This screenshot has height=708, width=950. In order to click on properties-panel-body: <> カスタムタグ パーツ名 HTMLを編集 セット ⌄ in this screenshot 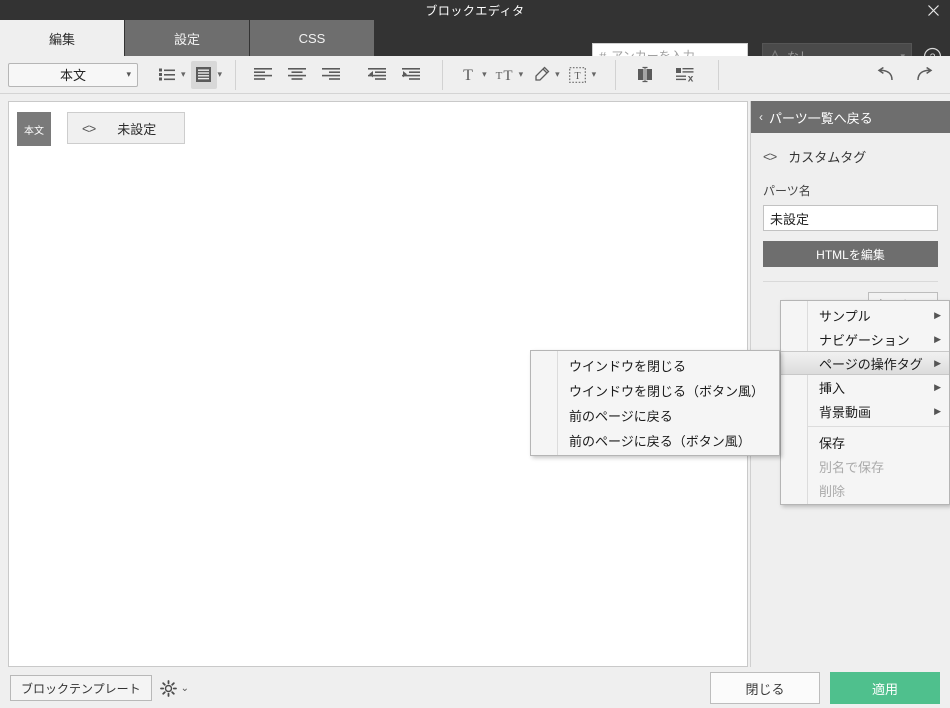, I will do `click(850, 224)`.